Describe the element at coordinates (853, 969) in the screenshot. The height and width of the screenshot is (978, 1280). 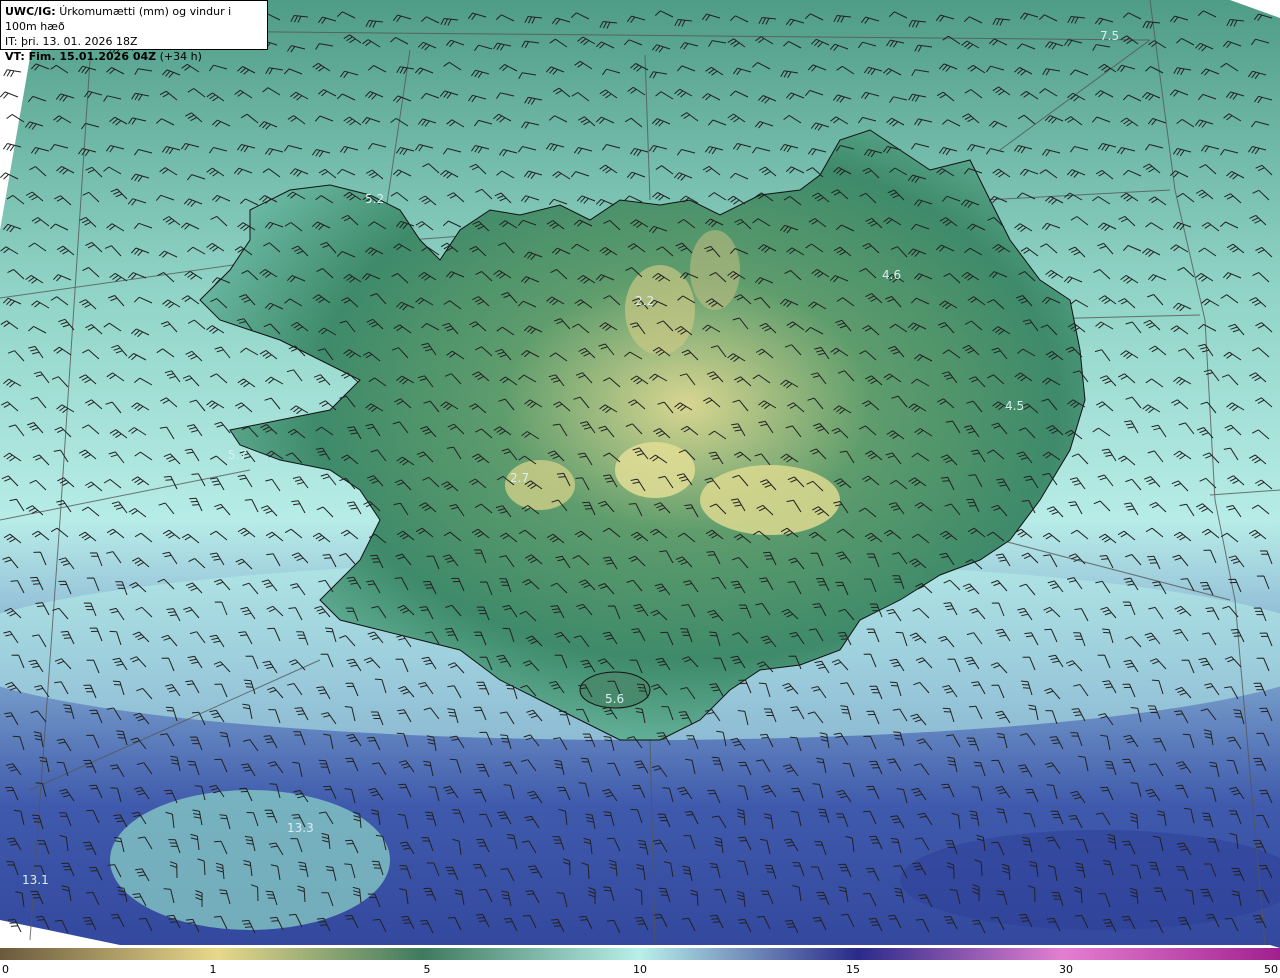
I see `colorbar-tick: 15` at that location.